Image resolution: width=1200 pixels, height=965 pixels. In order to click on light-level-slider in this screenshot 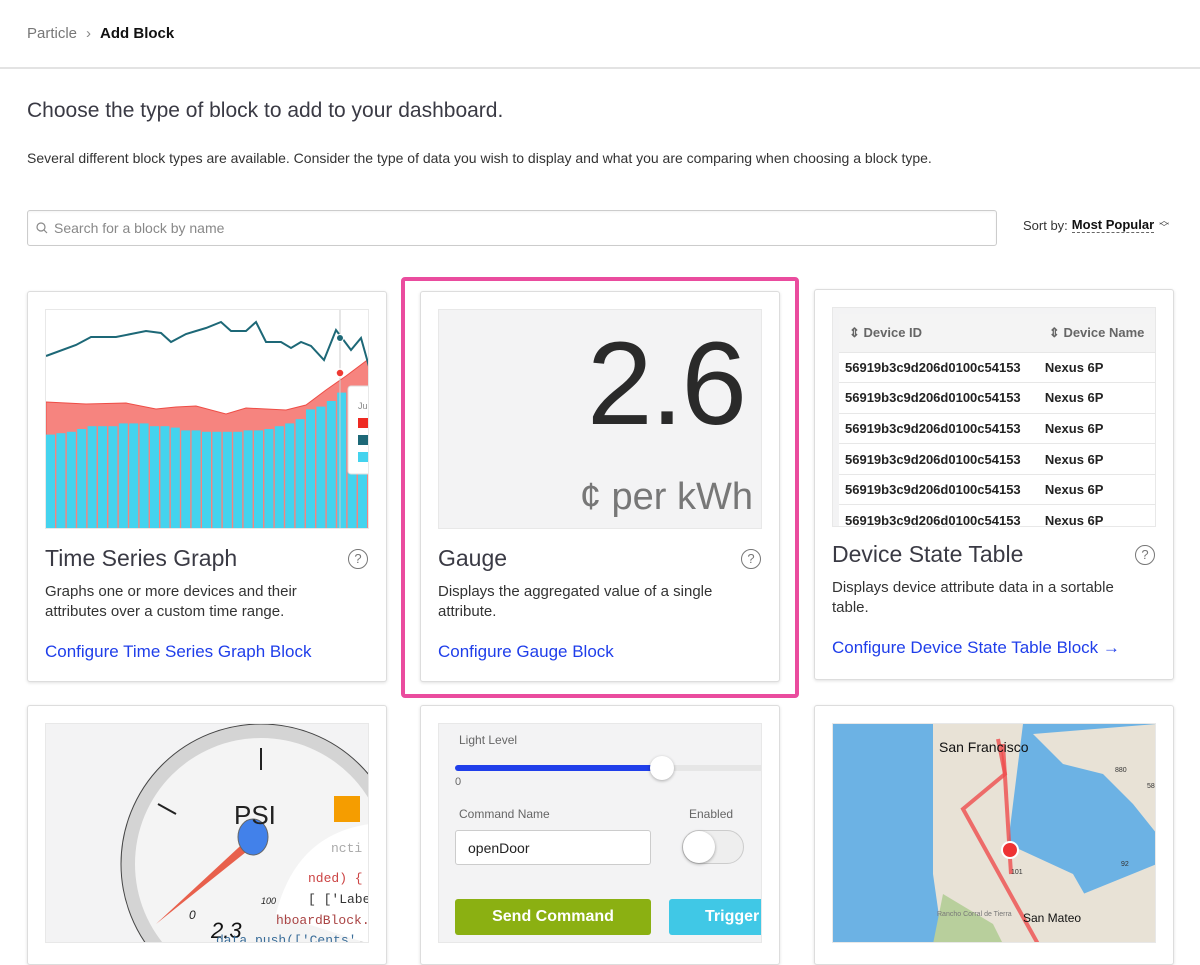, I will do `click(608, 768)`.